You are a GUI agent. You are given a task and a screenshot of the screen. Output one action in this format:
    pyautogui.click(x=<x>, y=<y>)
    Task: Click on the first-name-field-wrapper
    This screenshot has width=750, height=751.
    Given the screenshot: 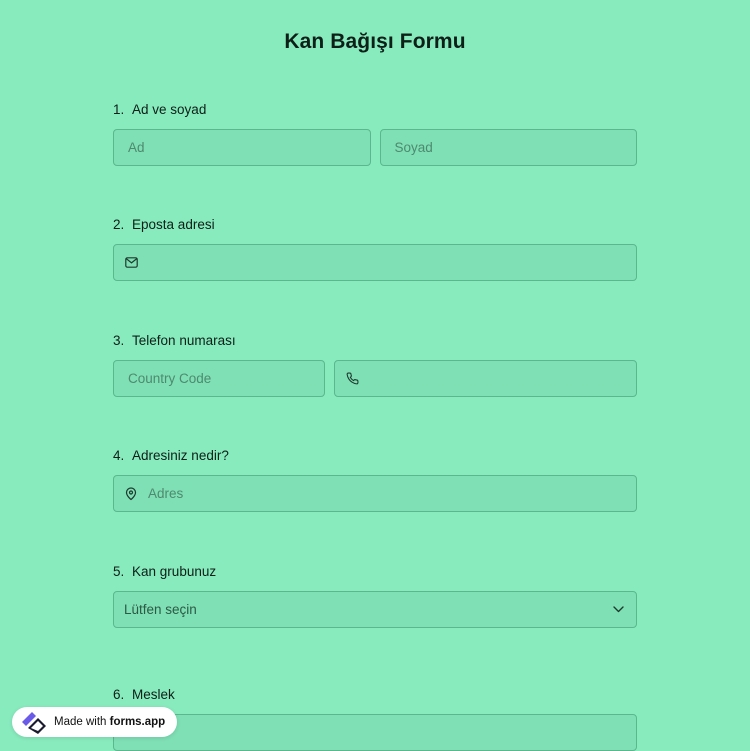 What is the action you would take?
    pyautogui.click(x=242, y=147)
    